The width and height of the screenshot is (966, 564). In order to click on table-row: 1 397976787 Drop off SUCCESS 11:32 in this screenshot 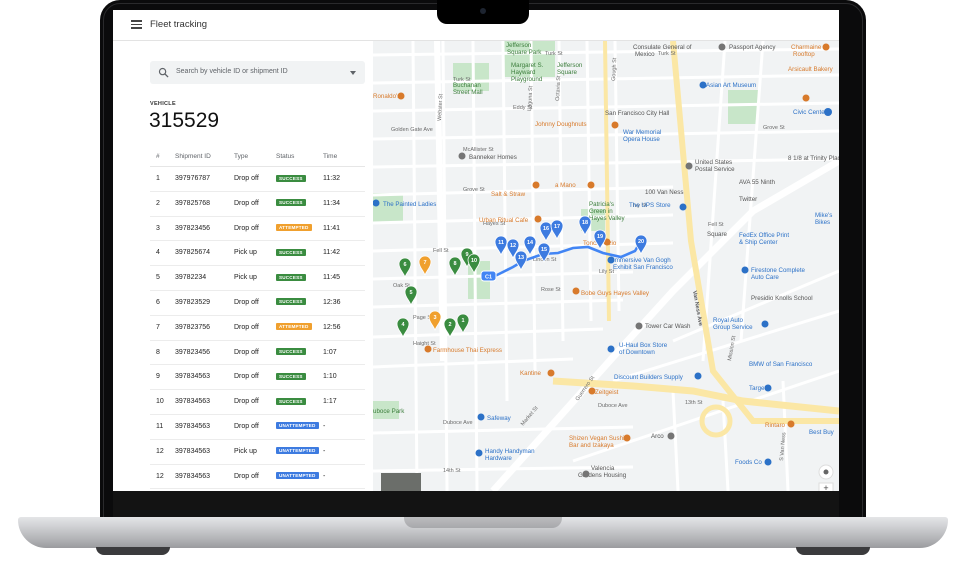, I will do `click(257, 179)`.